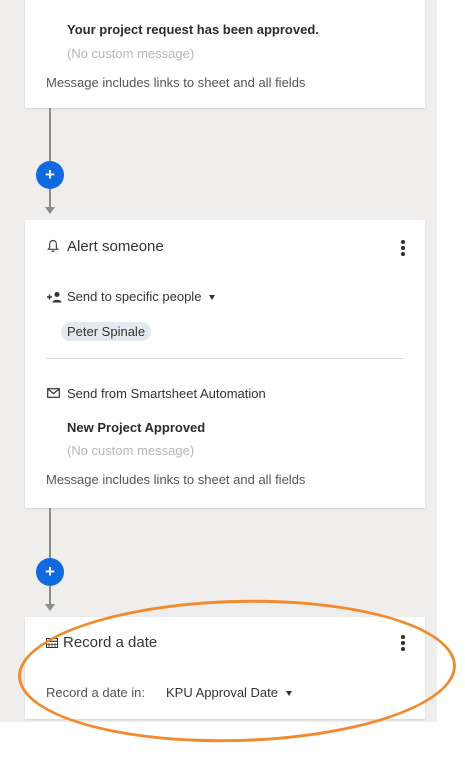 The image size is (465, 763). I want to click on message-subject: New Project Approved, so click(136, 427).